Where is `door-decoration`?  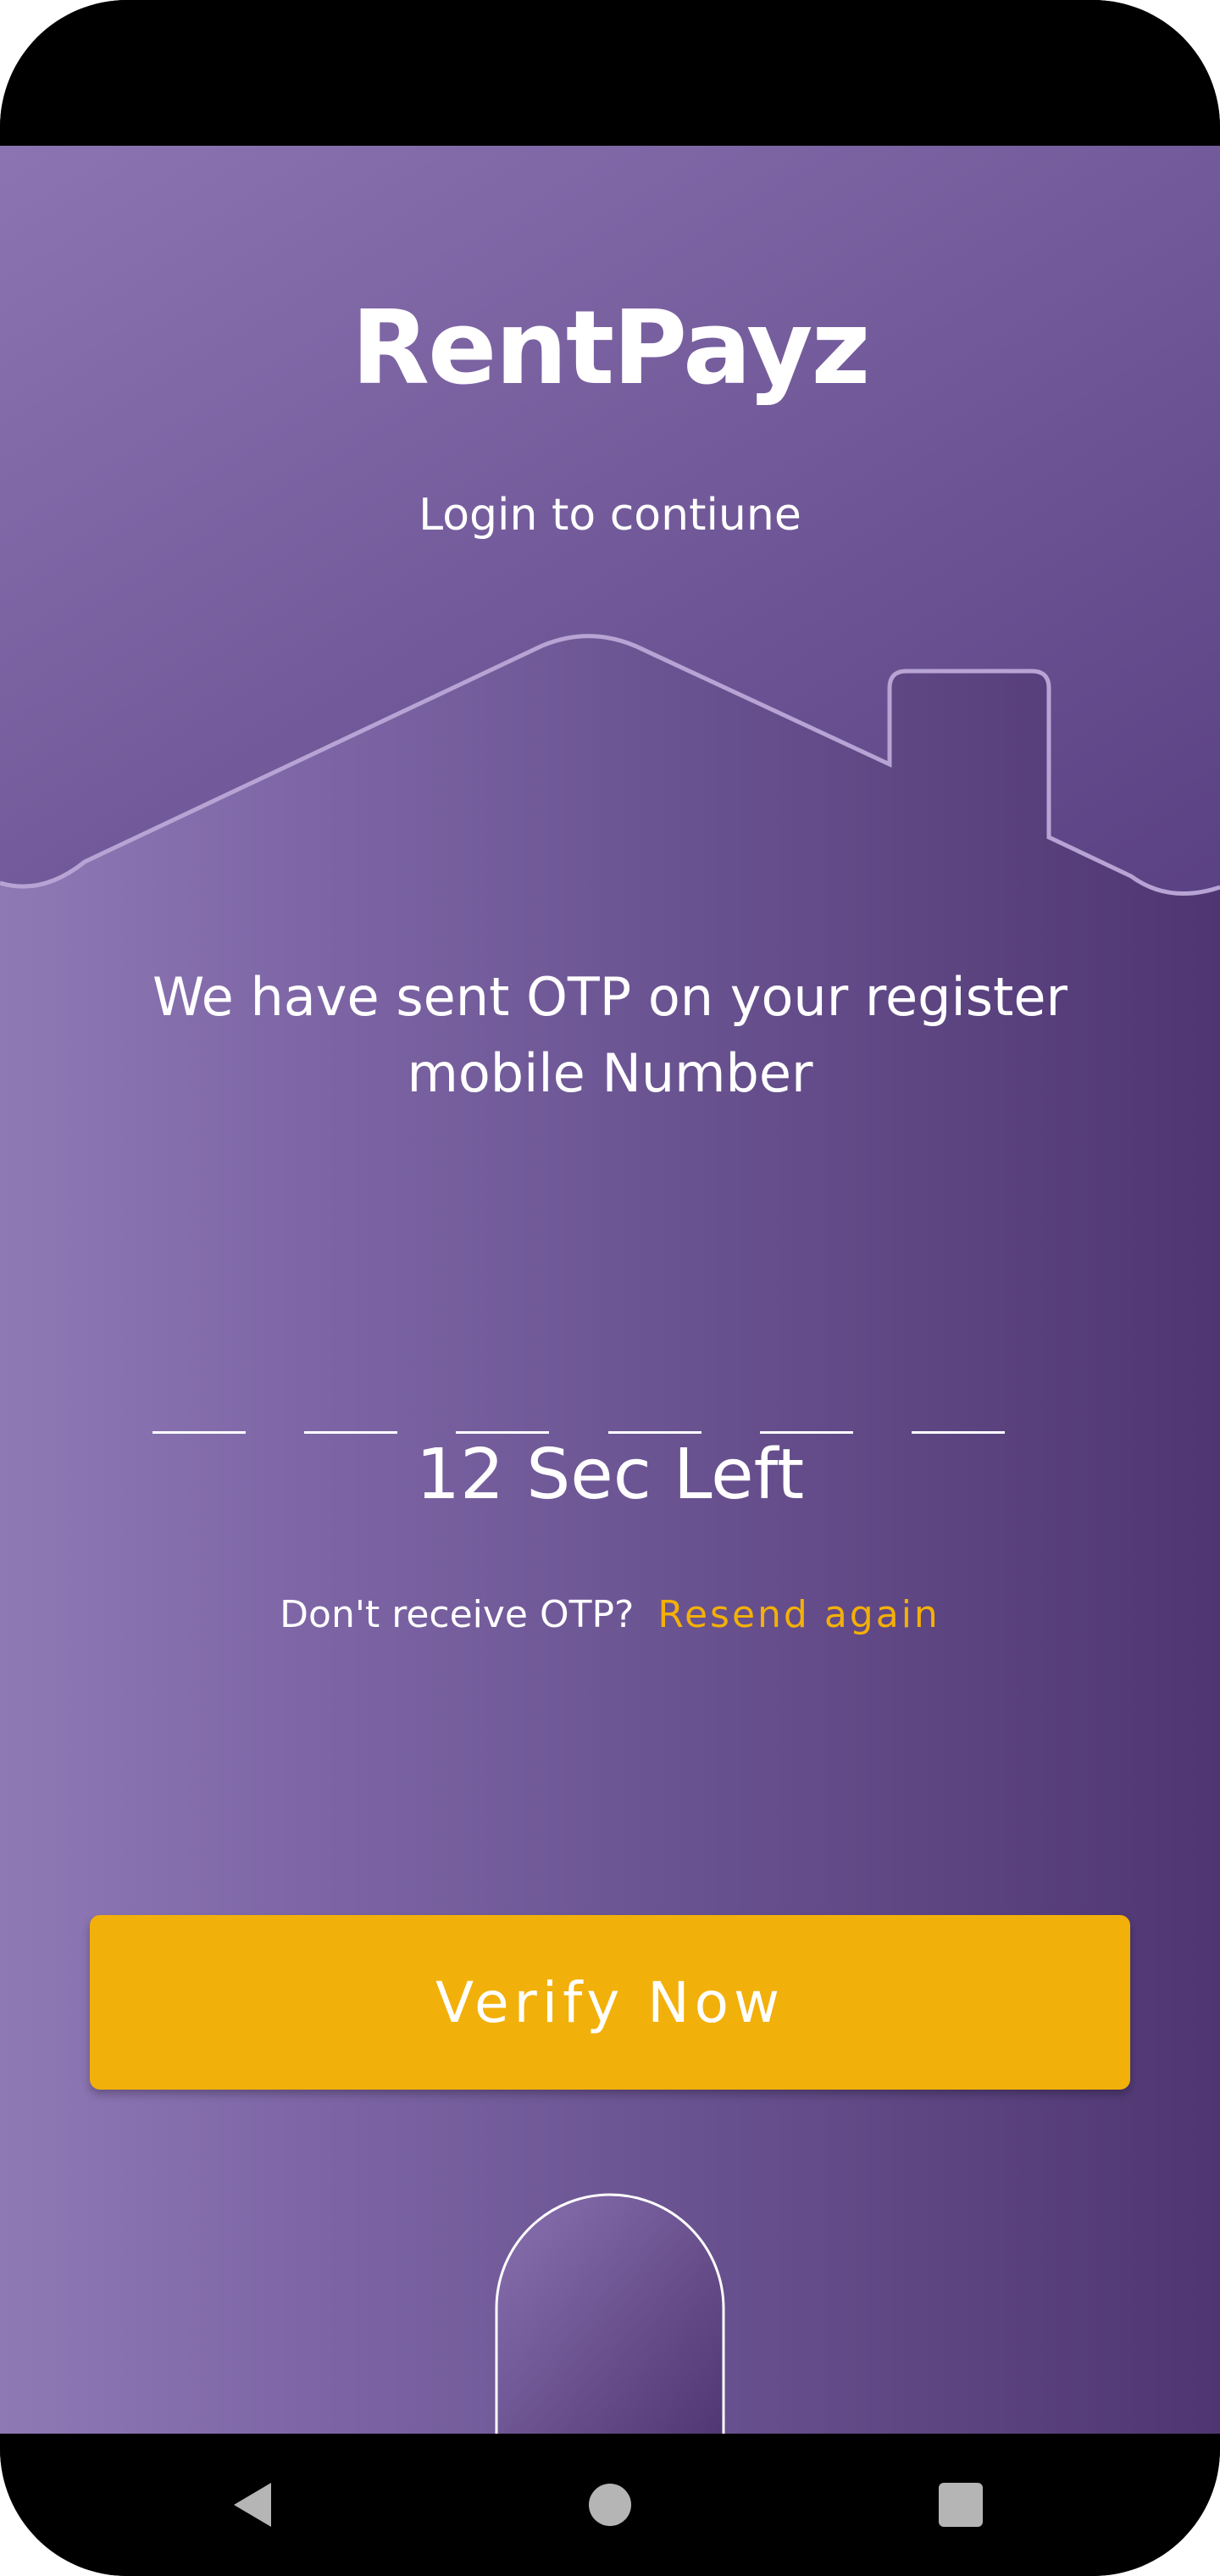 door-decoration is located at coordinates (610, 2313).